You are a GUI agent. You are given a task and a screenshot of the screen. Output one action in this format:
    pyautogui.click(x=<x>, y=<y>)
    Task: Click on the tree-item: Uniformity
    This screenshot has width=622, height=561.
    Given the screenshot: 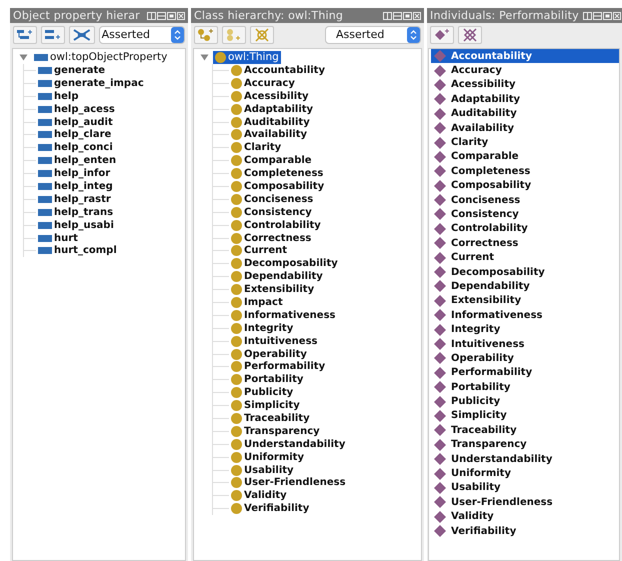 What is the action you would take?
    pyautogui.click(x=267, y=457)
    